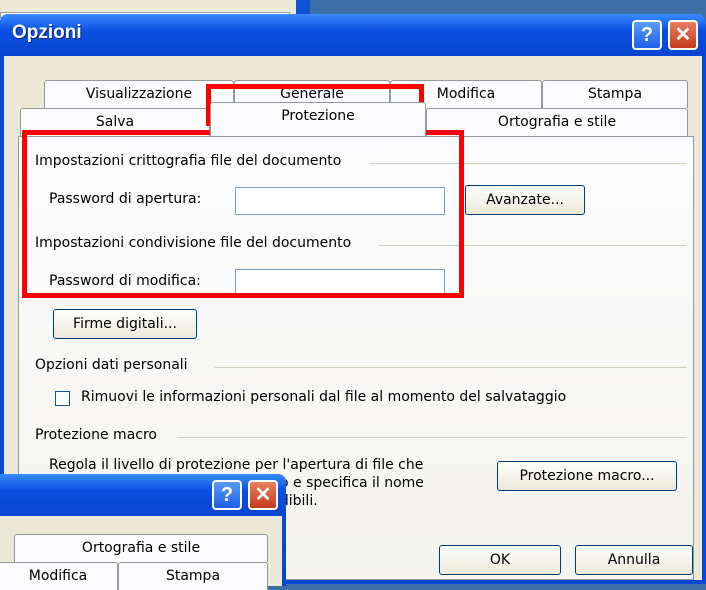 The image size is (706, 590). I want to click on secondary-dialog: ? ✕ Ortografia e stile Modifica Stampa, so click(143, 532).